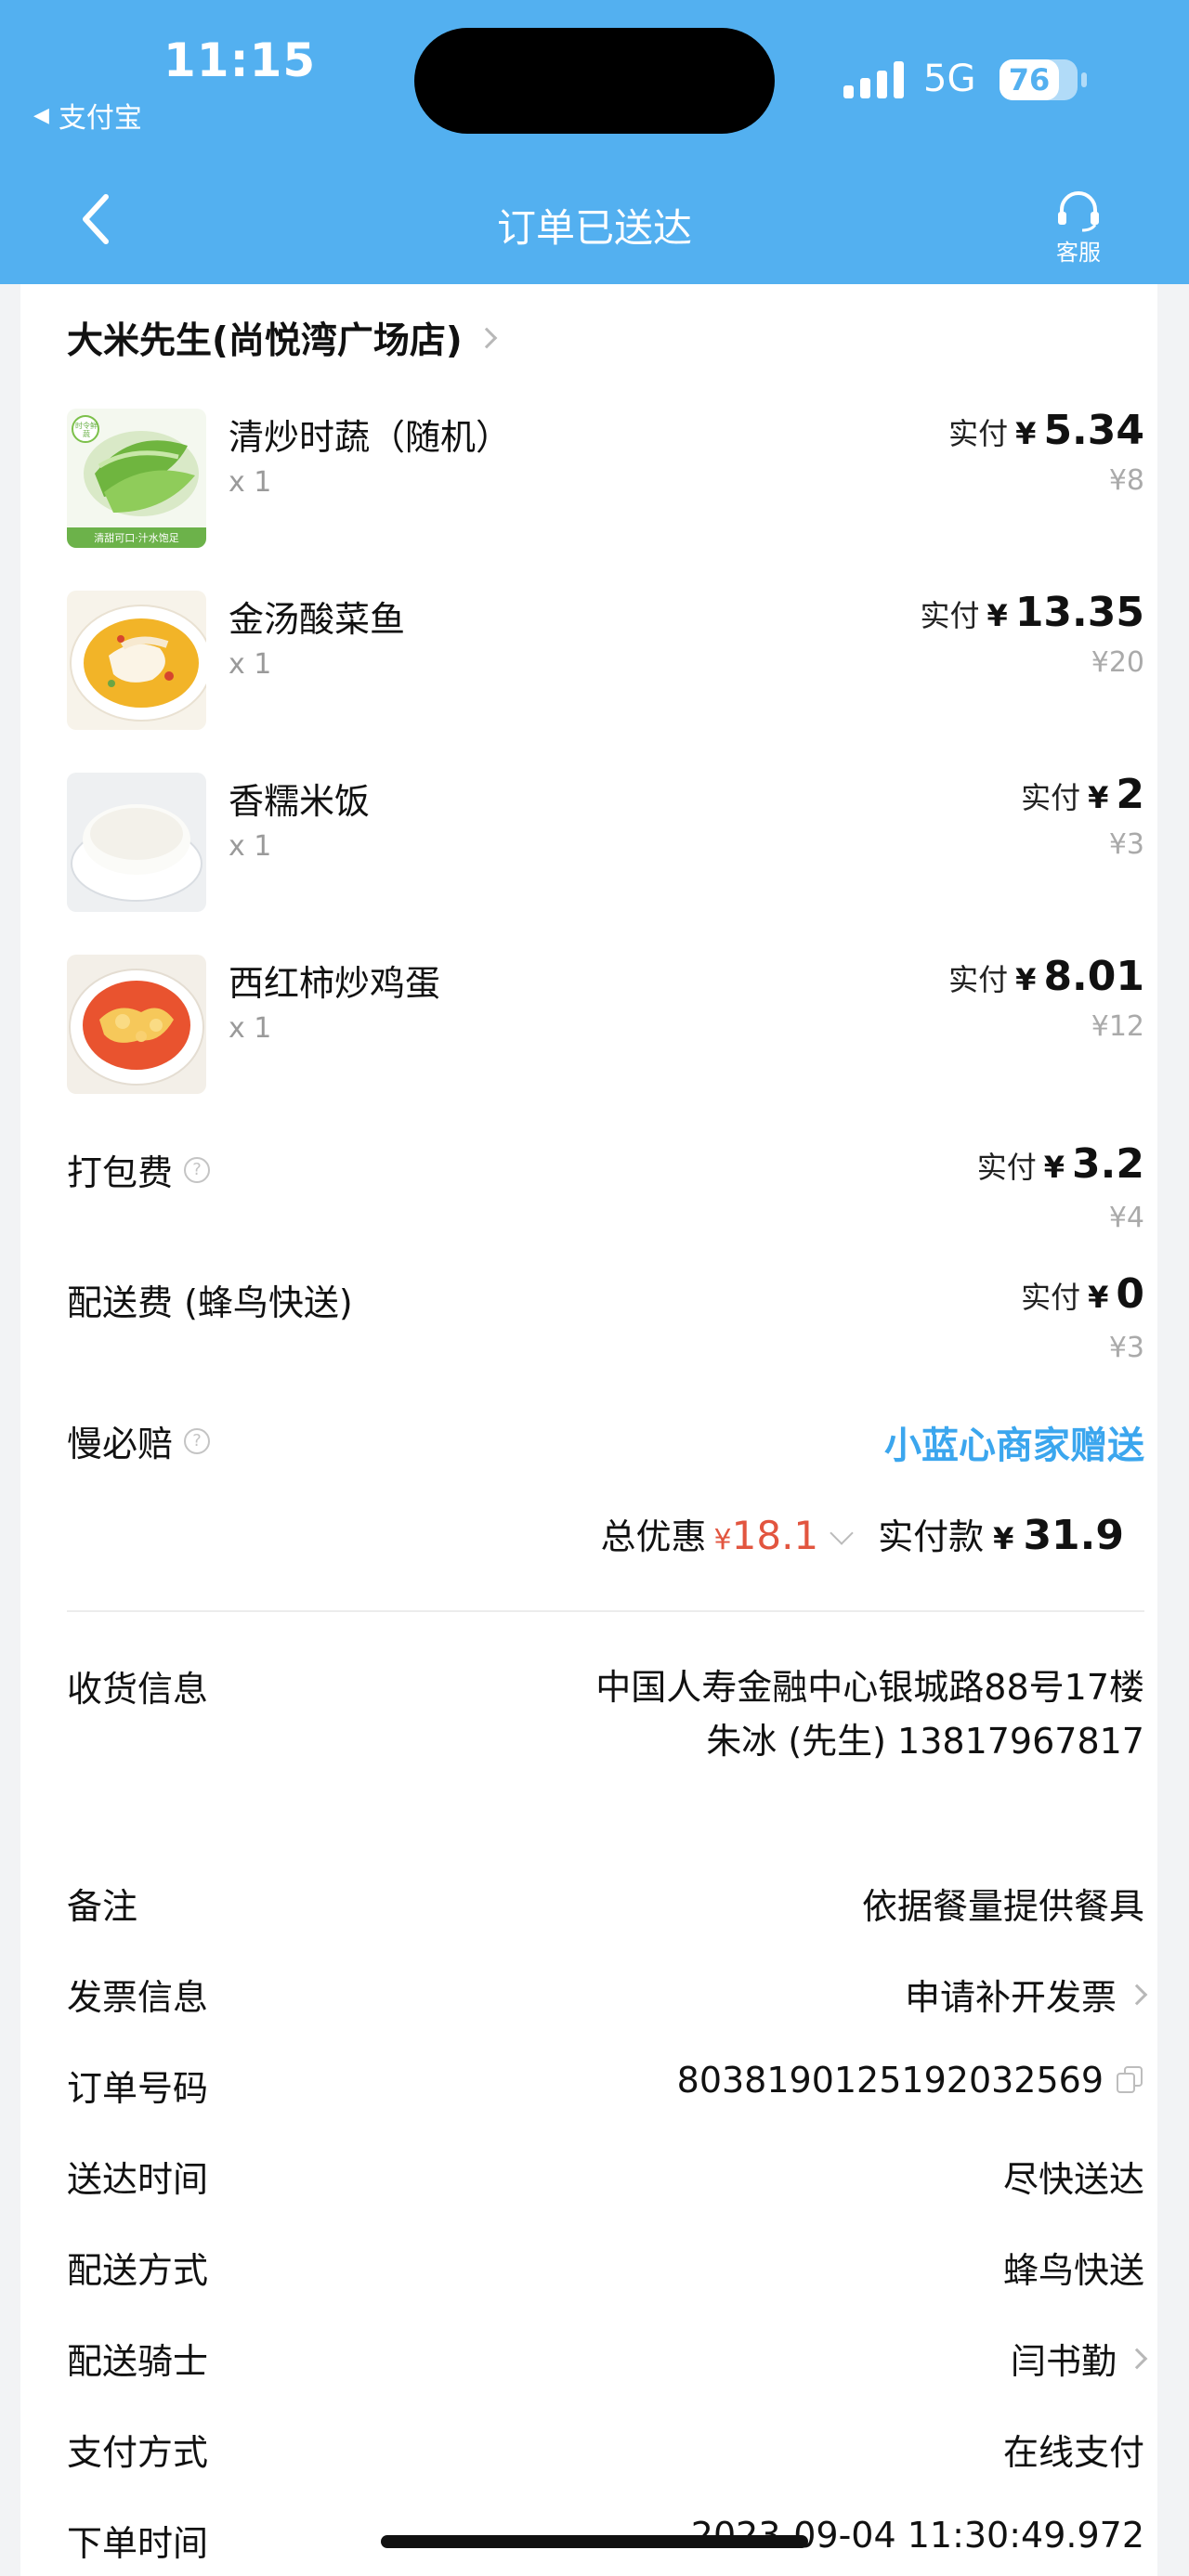  I want to click on item-image-rice, so click(137, 842).